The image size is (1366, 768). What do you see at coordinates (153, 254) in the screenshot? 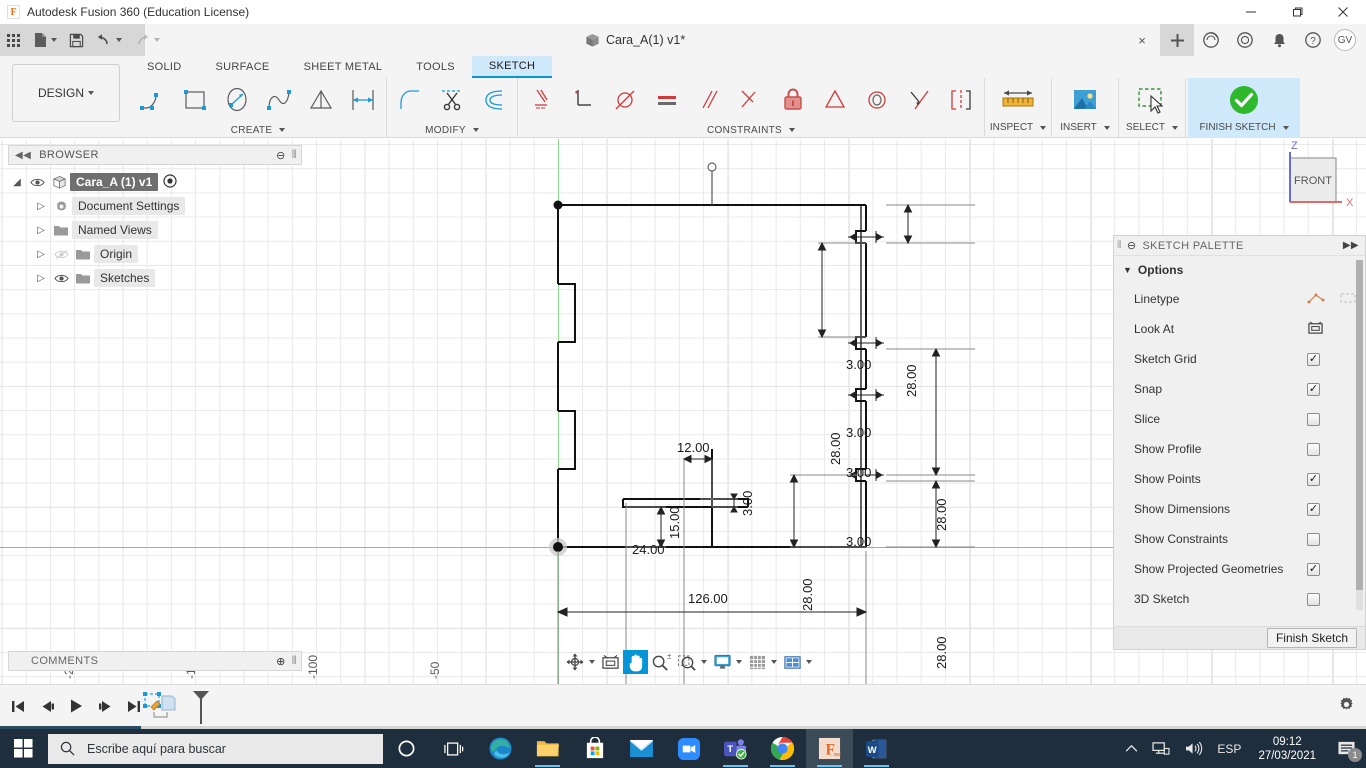
I see `tree-item-origin: ▷ Origin` at bounding box center [153, 254].